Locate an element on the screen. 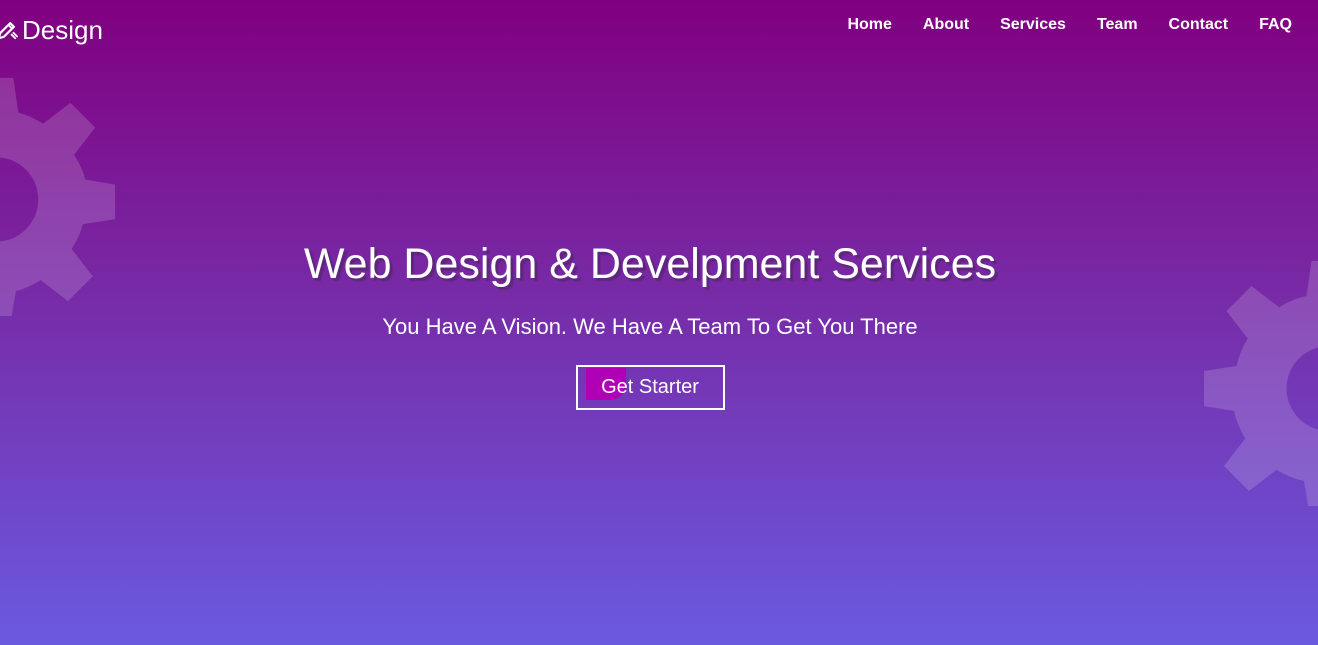 The image size is (1318, 645). nav-link-services: Services is located at coordinates (1033, 25).